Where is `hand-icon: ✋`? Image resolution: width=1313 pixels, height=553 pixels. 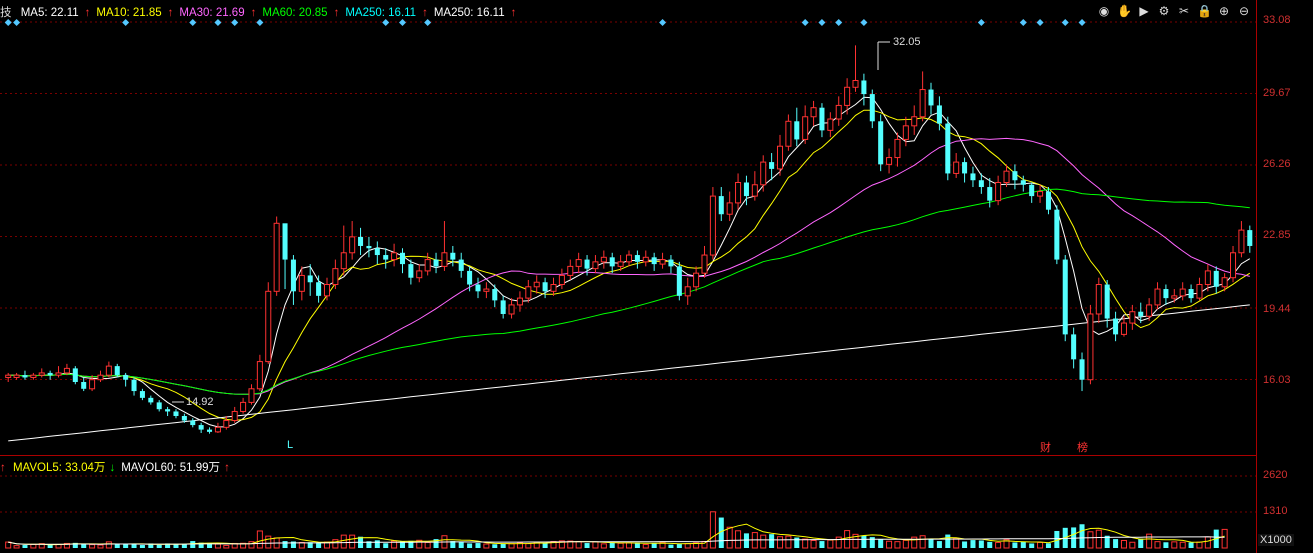 hand-icon: ✋ is located at coordinates (1124, 11).